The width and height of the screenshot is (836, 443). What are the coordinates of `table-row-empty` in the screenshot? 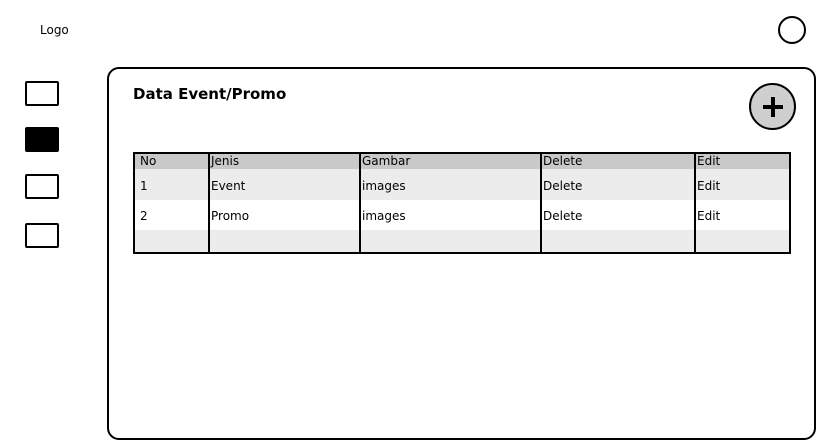 It's located at (462, 241).